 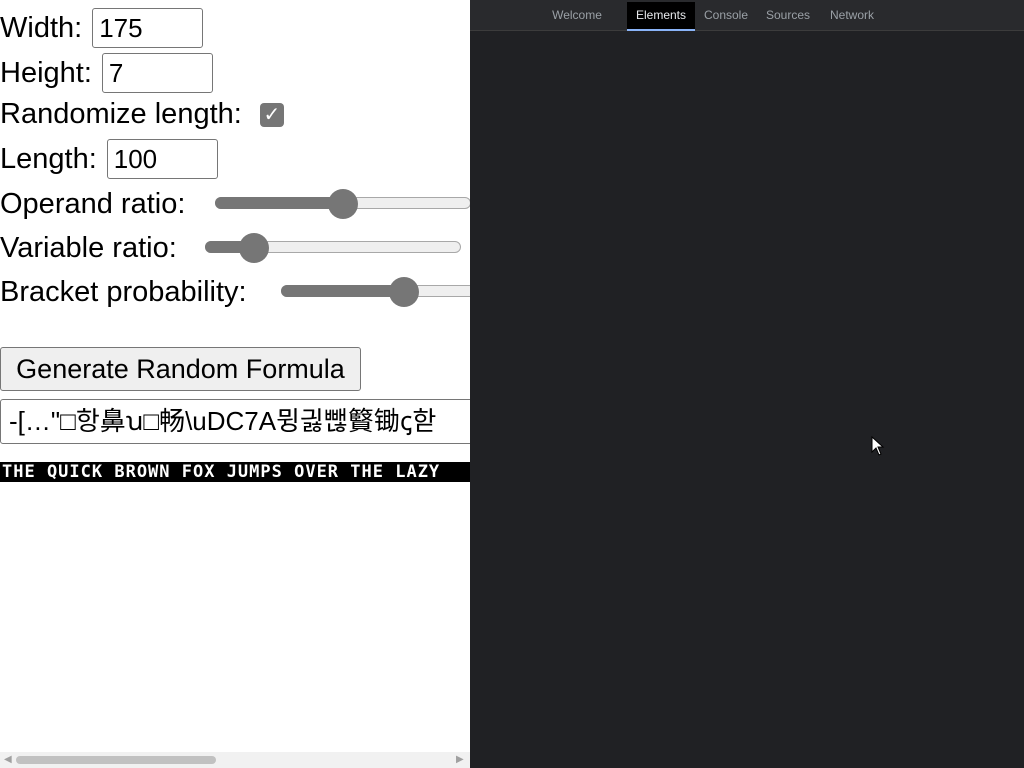 What do you see at coordinates (148, 28) in the screenshot?
I see `width-input` at bounding box center [148, 28].